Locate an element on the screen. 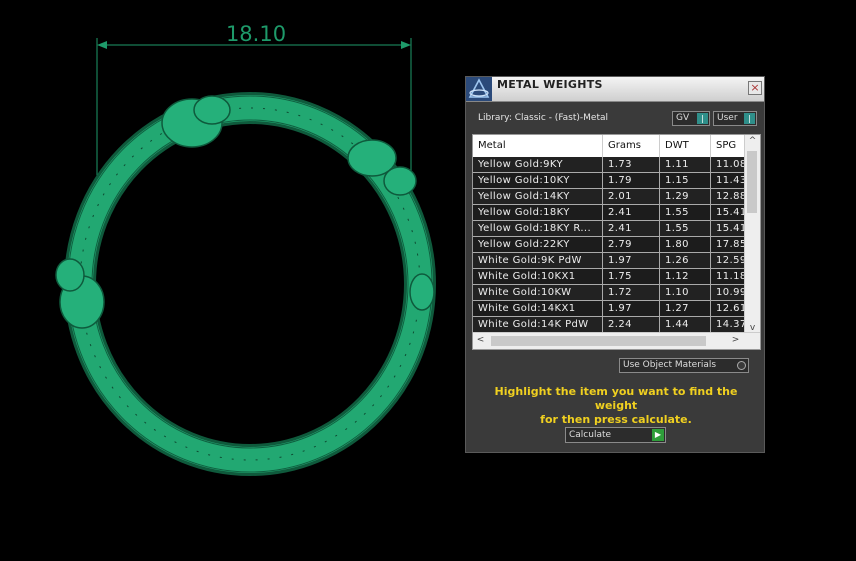  scroll-left-icon: < is located at coordinates (480, 340).